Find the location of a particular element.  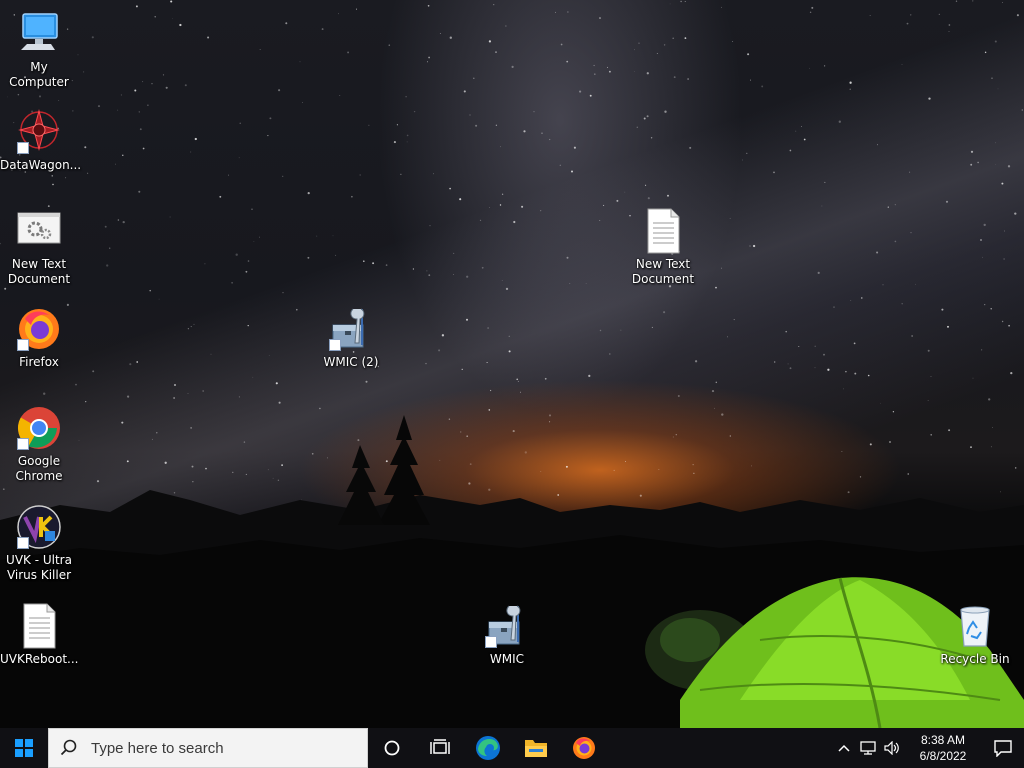

system-tray: 8:38 AM 6/8/2022 is located at coordinates (928, 748).